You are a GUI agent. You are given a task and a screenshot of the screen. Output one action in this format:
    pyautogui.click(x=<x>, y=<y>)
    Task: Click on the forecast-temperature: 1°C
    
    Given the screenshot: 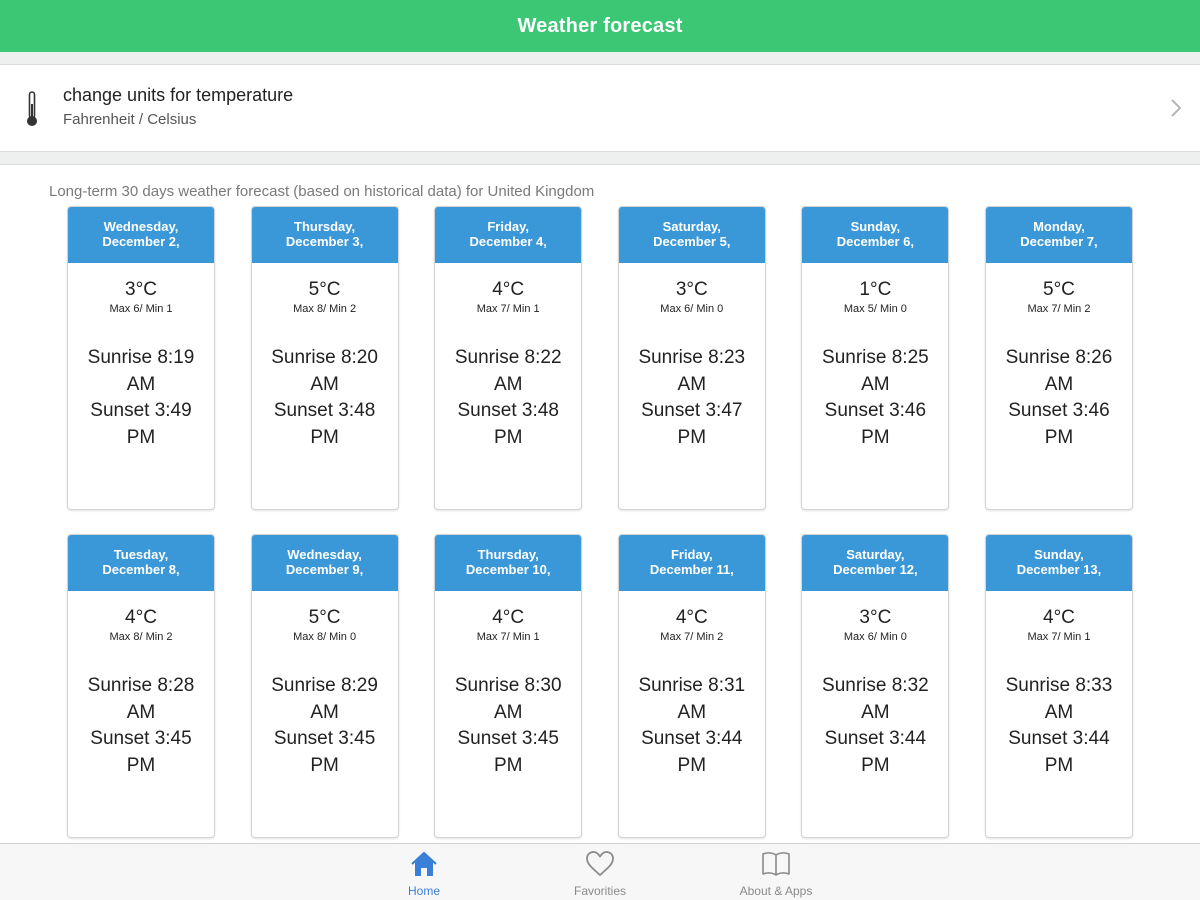 What is the action you would take?
    pyautogui.click(x=875, y=289)
    